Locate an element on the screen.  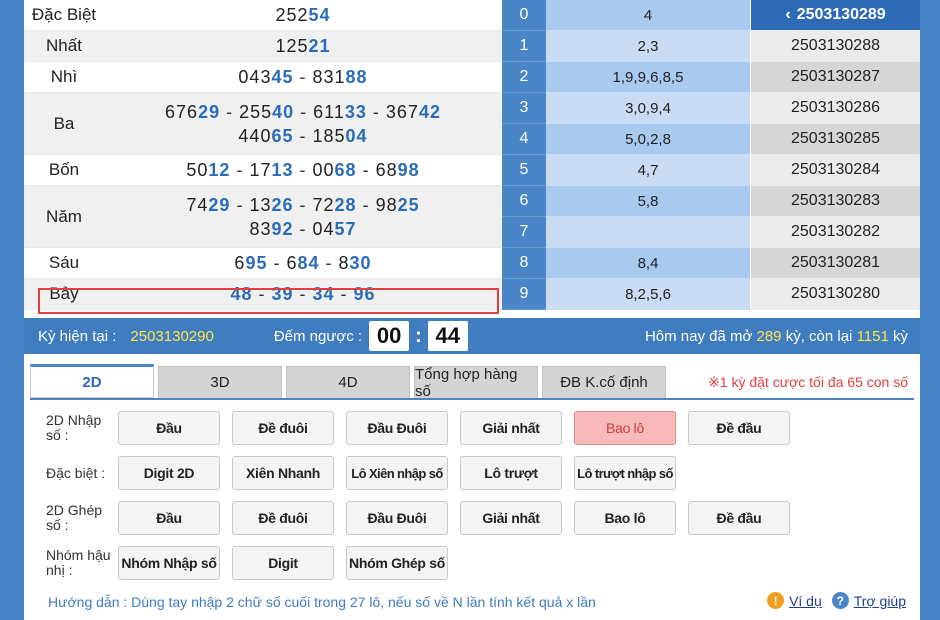
number-last-two: 57 is located at coordinates (345, 228).